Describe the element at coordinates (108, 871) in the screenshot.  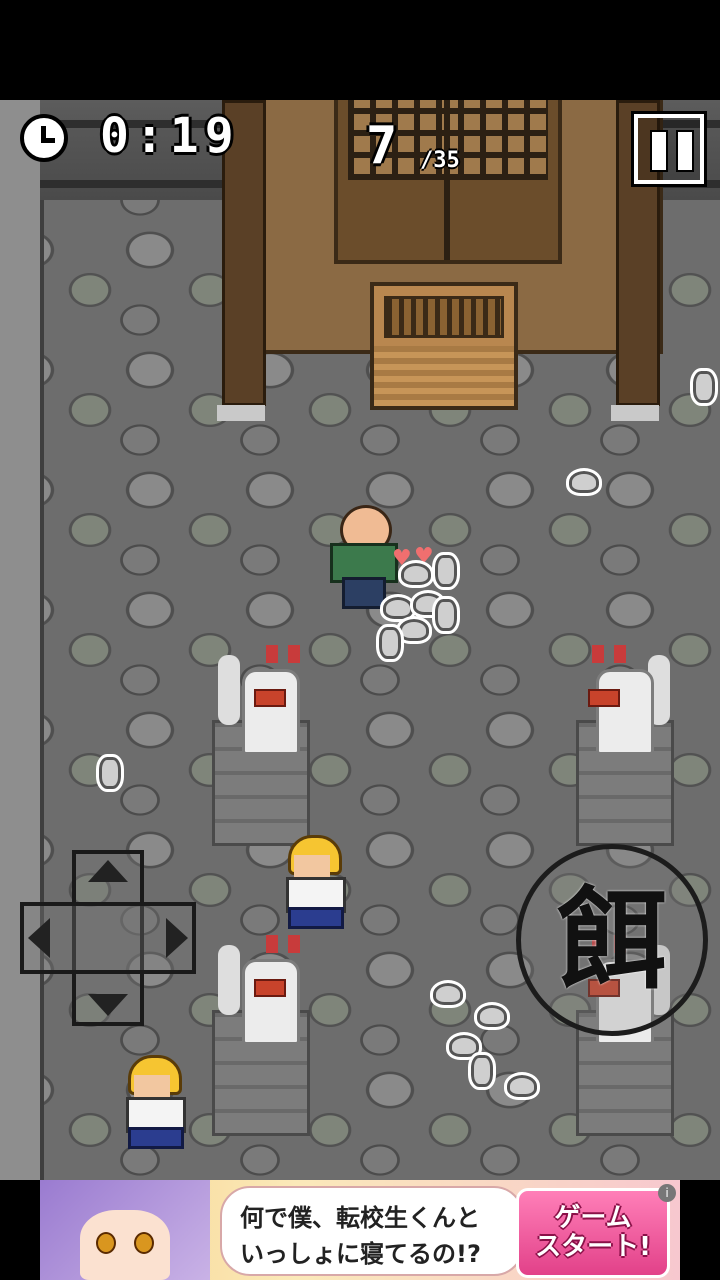
I see `dpad-up-icon` at that location.